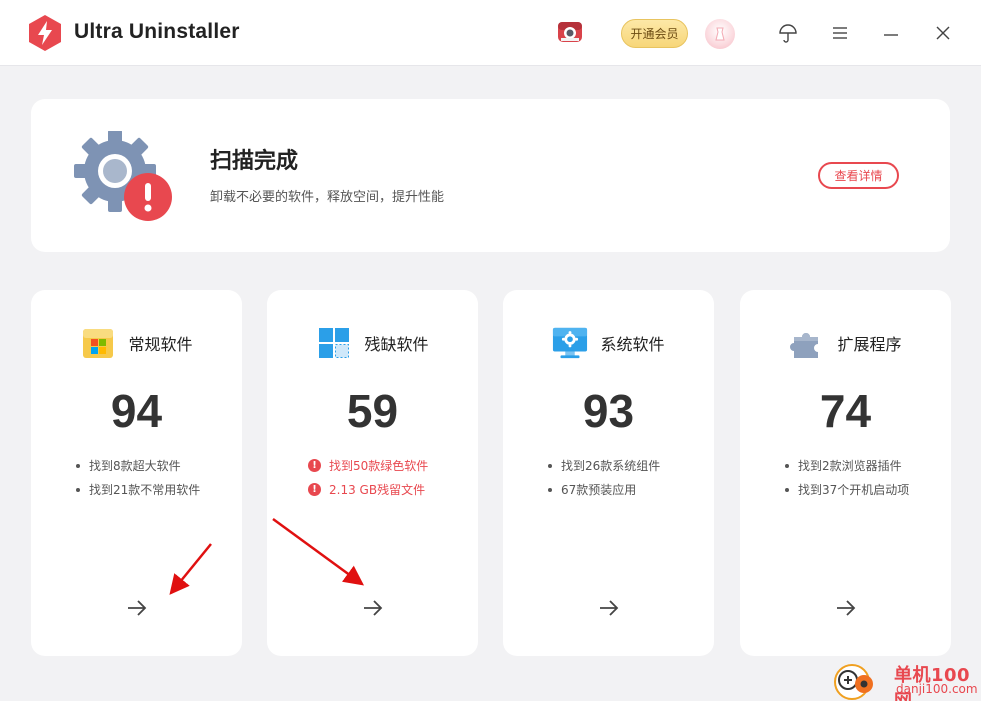 This screenshot has width=981, height=701. I want to click on view-details-button: 查看详情, so click(858, 175).